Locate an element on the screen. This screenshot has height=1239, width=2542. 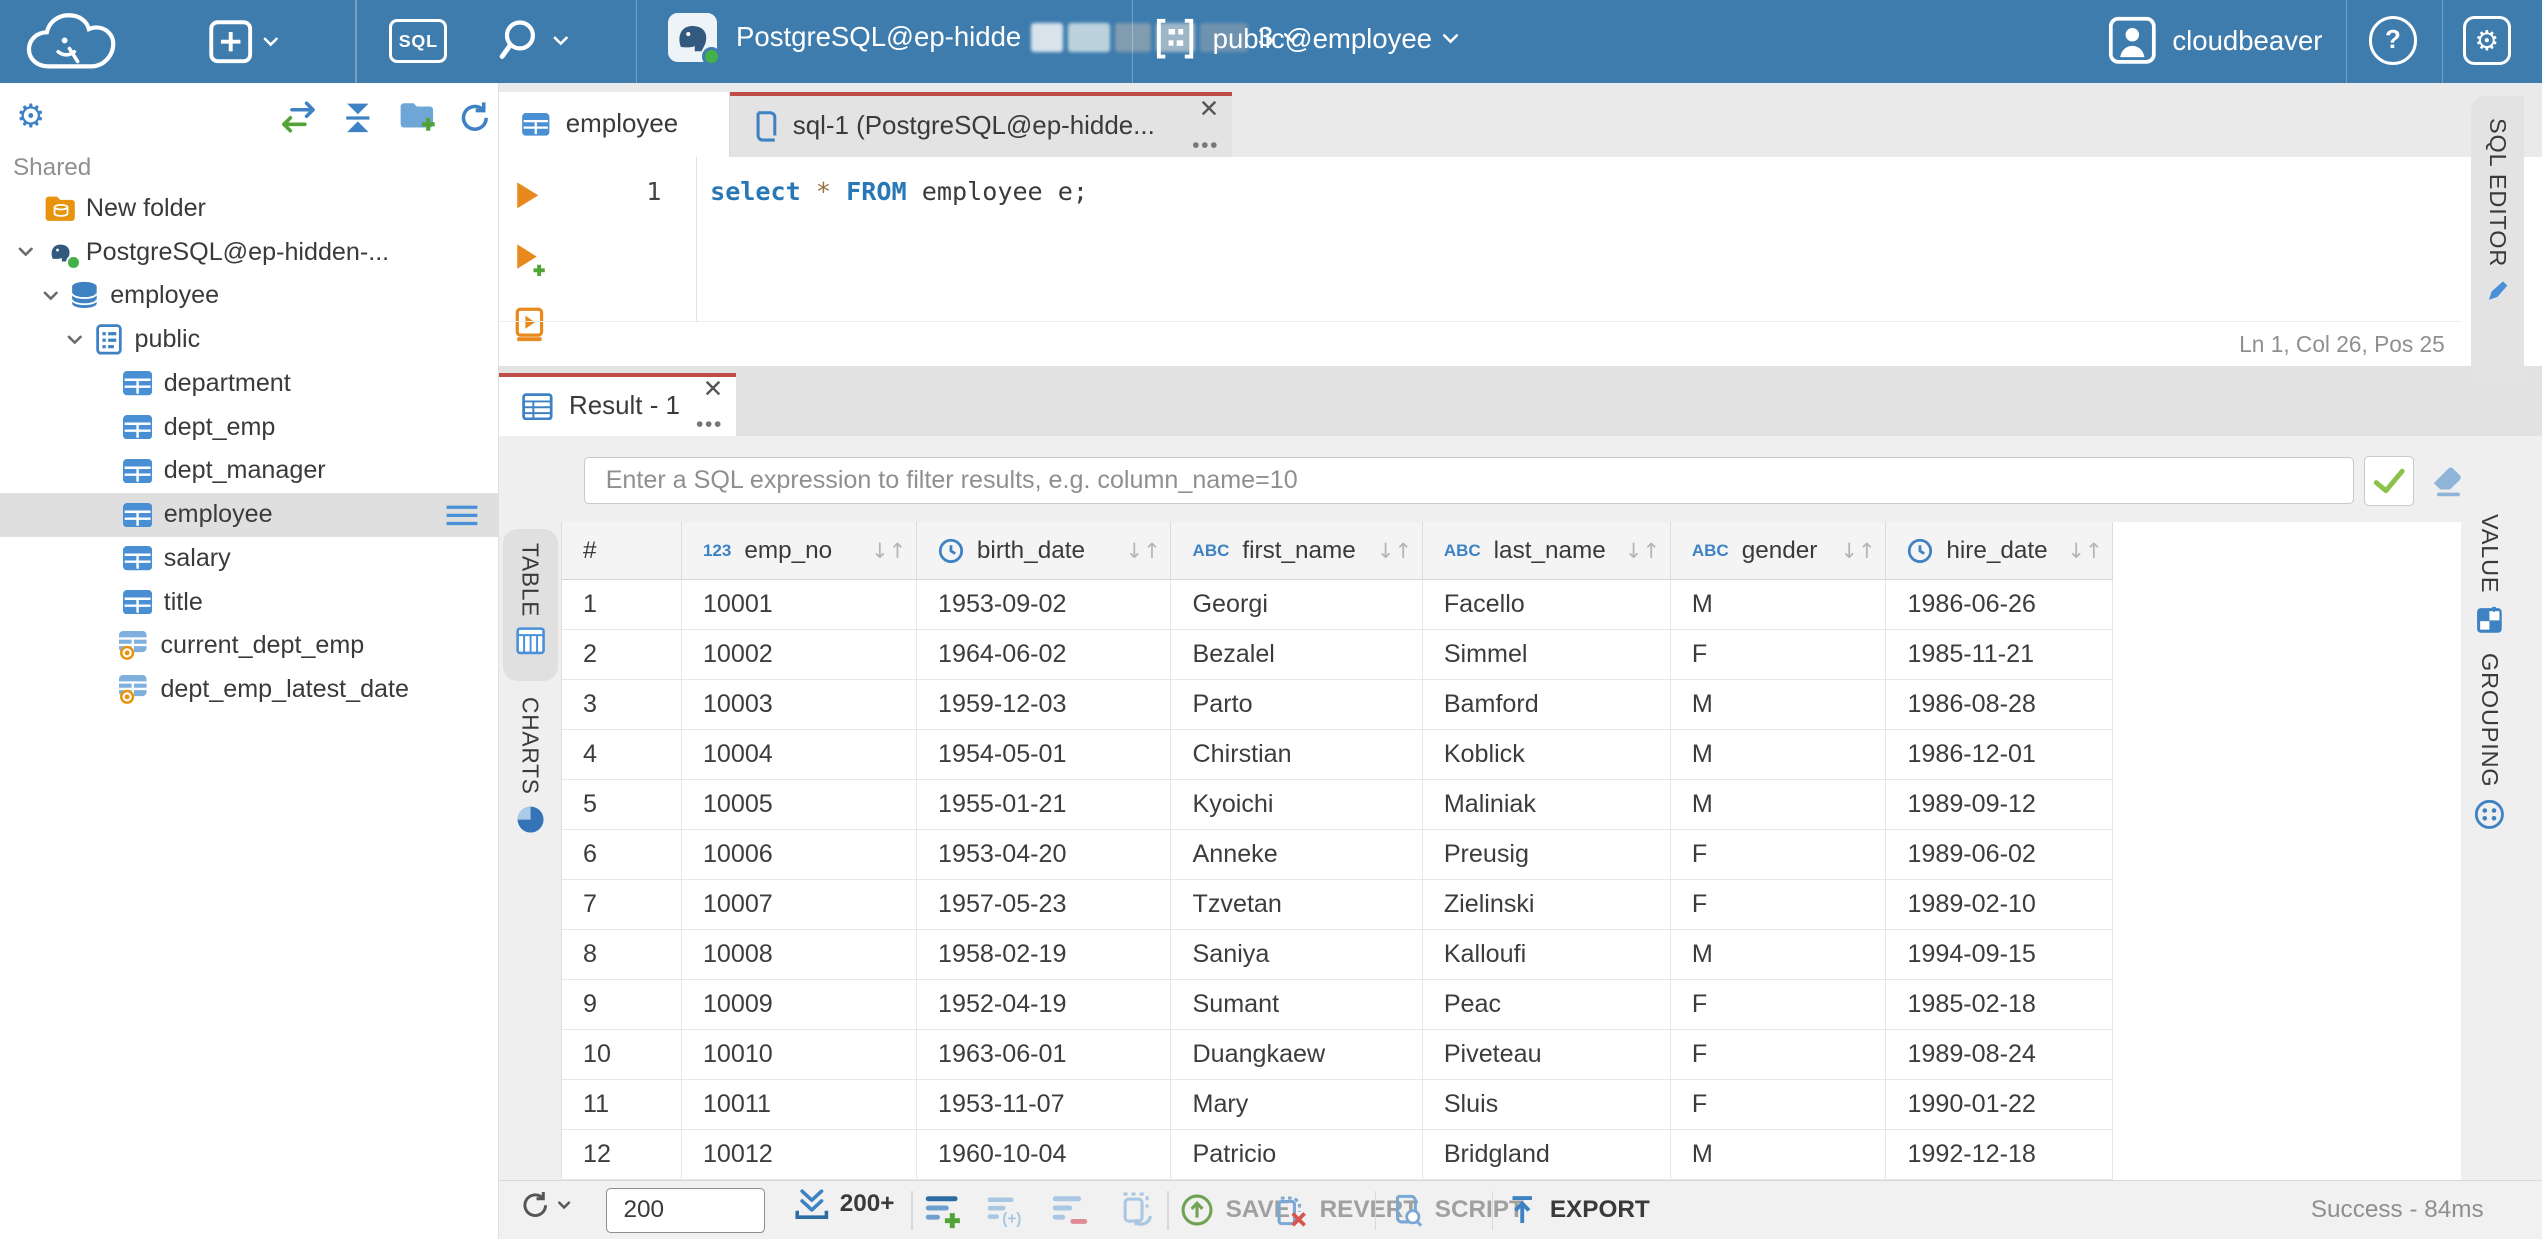
table-row: 11 10011 1953-11-07 Mary Sluis F 1990-01-22 is located at coordinates (1511, 1105).